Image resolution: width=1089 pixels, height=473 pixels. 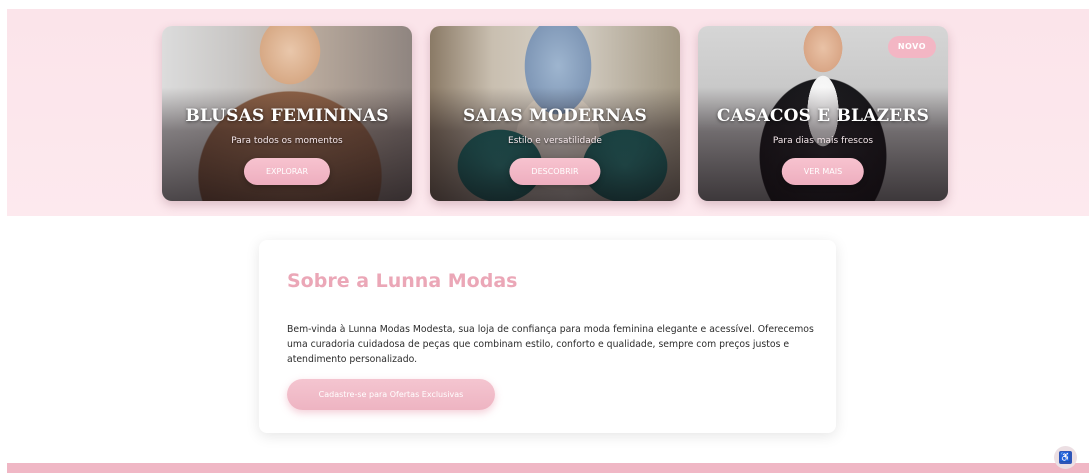 I want to click on category-title: BLUSAS FEMININAS, so click(x=287, y=116).